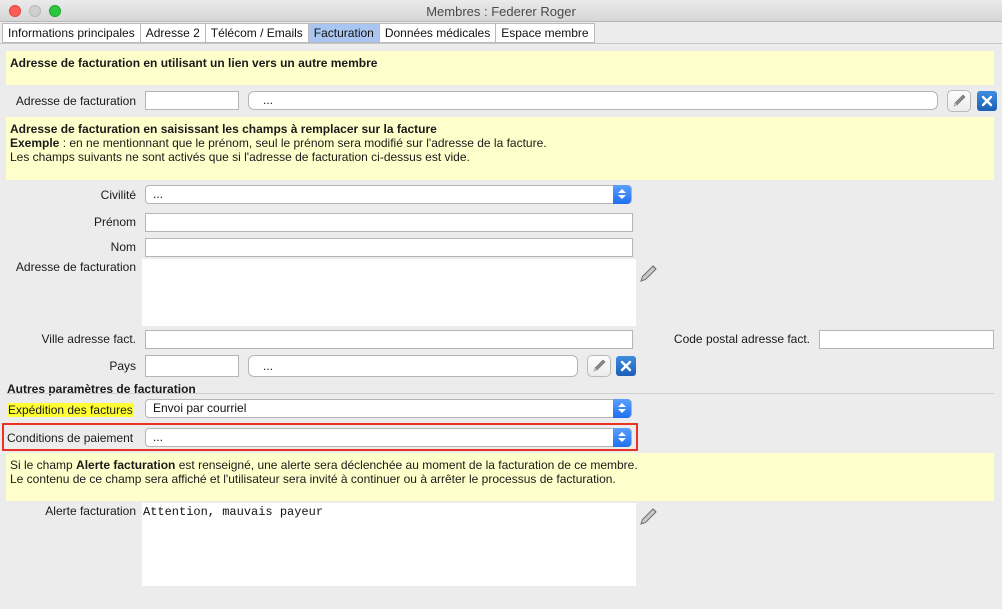 The height and width of the screenshot is (609, 1002). I want to click on clear-billing-member-button, so click(987, 101).